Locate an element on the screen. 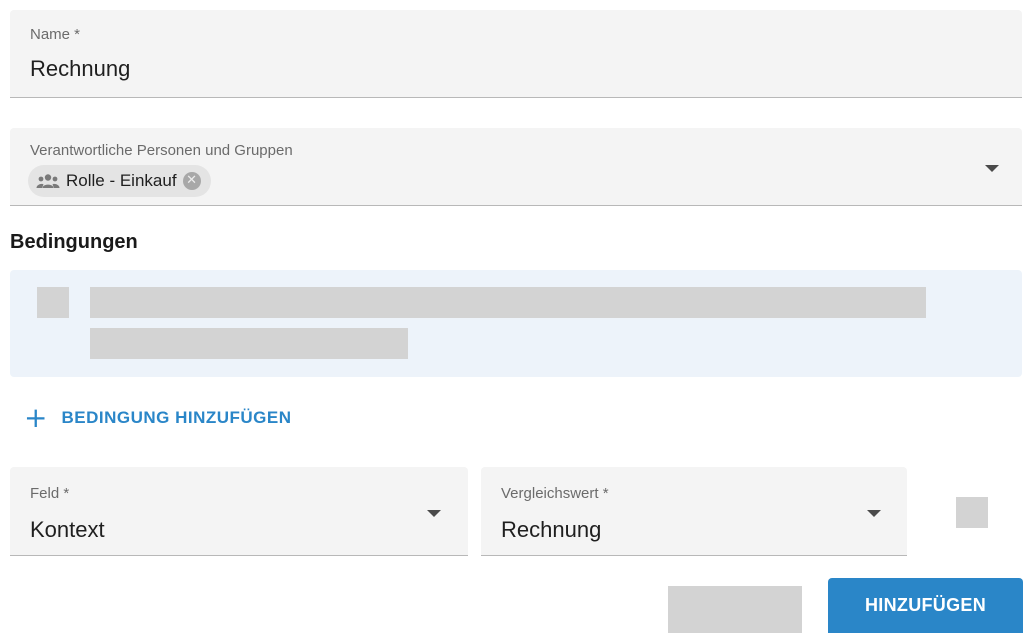 The image size is (1033, 633). conditions-title: Bedingungen is located at coordinates (74, 242).